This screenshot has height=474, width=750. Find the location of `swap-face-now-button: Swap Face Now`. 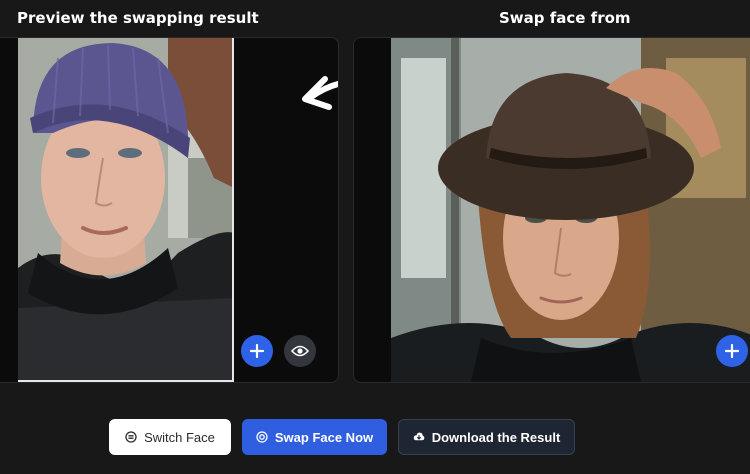

swap-face-now-button: Swap Face Now is located at coordinates (314, 437).